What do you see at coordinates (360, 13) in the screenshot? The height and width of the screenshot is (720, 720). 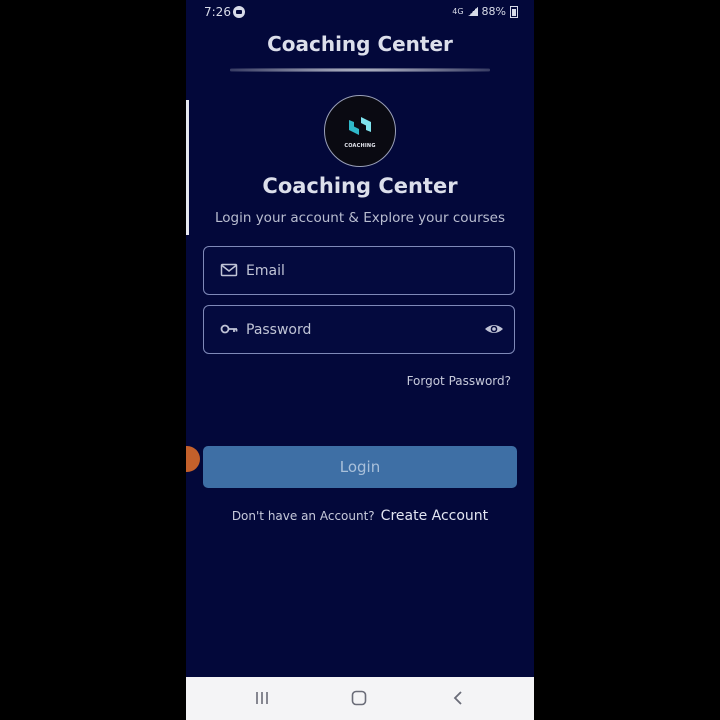 I see `status-bar: 7:26 4G 88%` at bounding box center [360, 13].